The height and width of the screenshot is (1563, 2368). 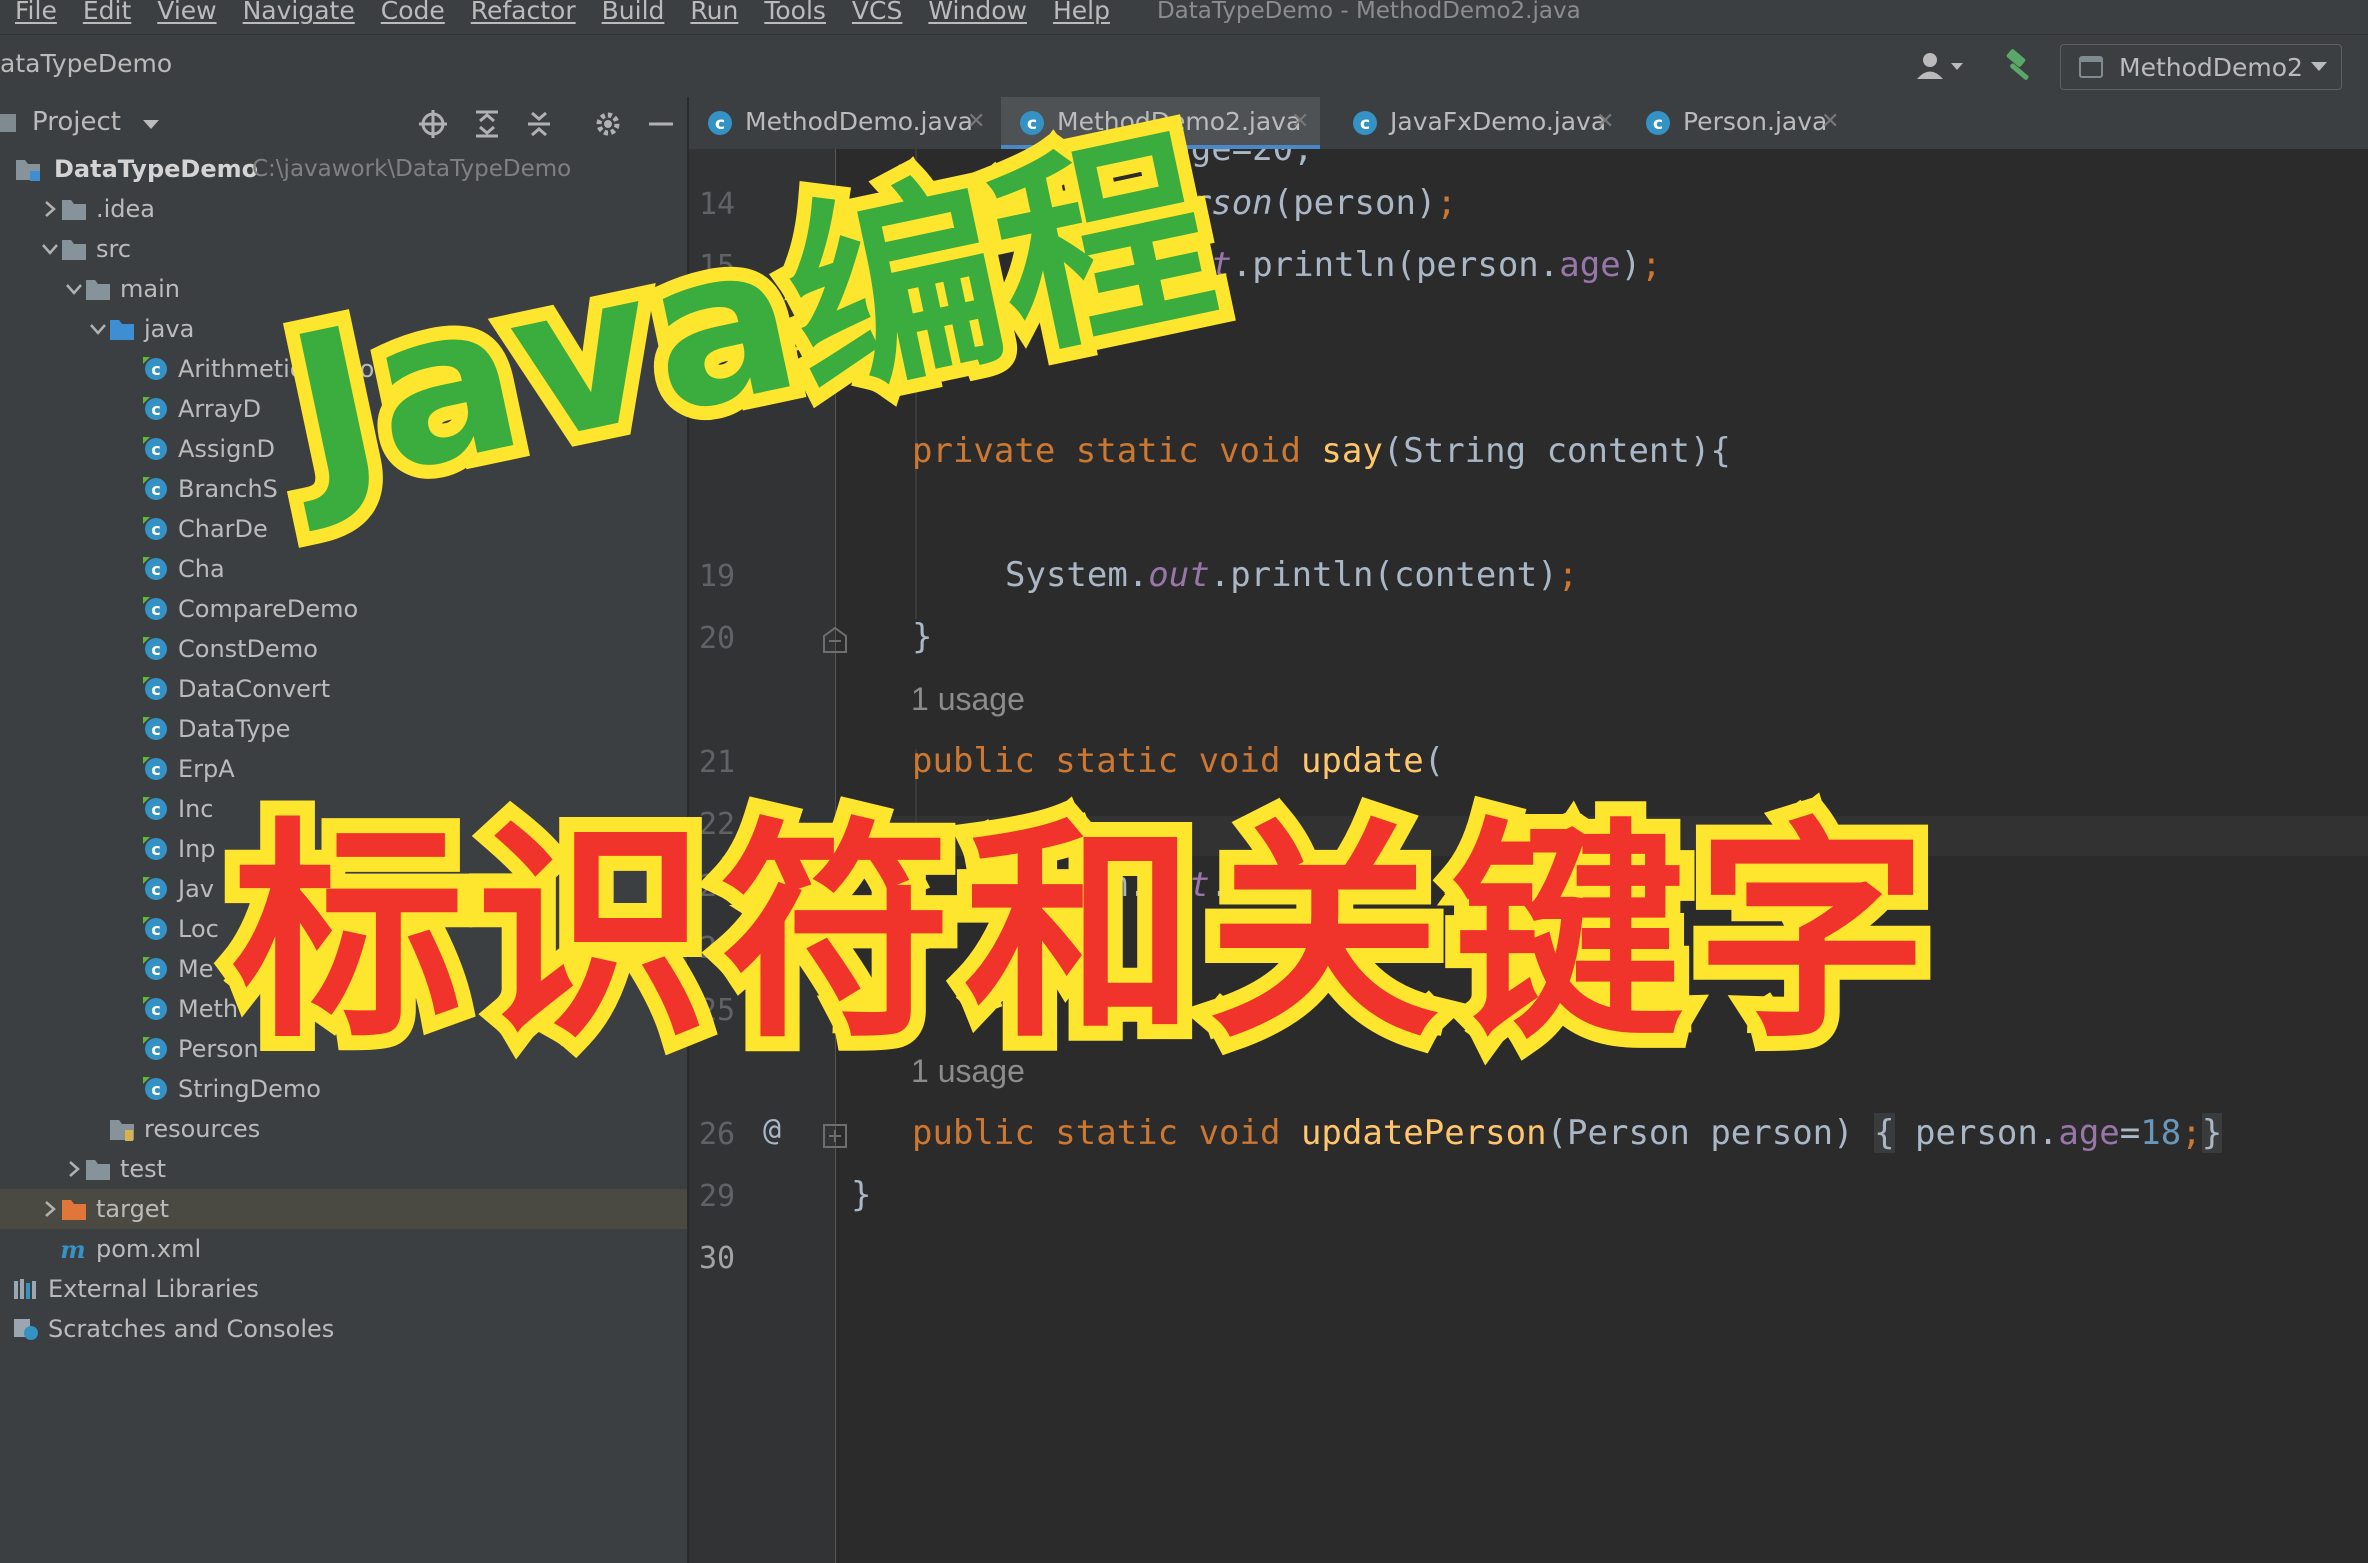 I want to click on tree-item-label: .idea, so click(x=126, y=209).